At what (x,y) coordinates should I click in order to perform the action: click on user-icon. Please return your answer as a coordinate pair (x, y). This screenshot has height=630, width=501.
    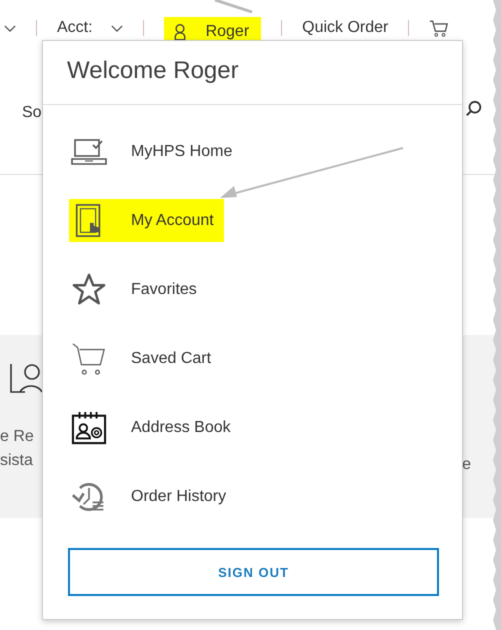
    Looking at the image, I should click on (180, 32).